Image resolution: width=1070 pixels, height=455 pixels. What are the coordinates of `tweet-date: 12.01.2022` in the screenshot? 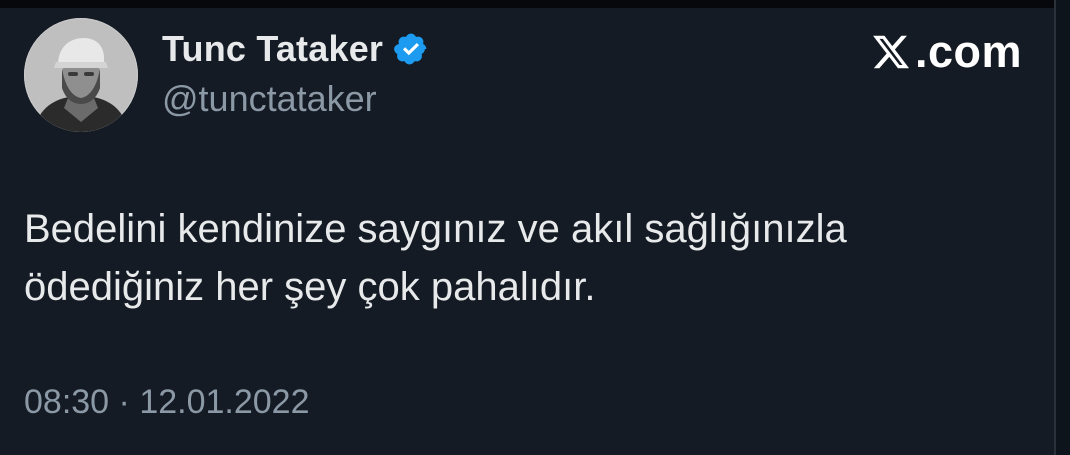 It's located at (224, 402).